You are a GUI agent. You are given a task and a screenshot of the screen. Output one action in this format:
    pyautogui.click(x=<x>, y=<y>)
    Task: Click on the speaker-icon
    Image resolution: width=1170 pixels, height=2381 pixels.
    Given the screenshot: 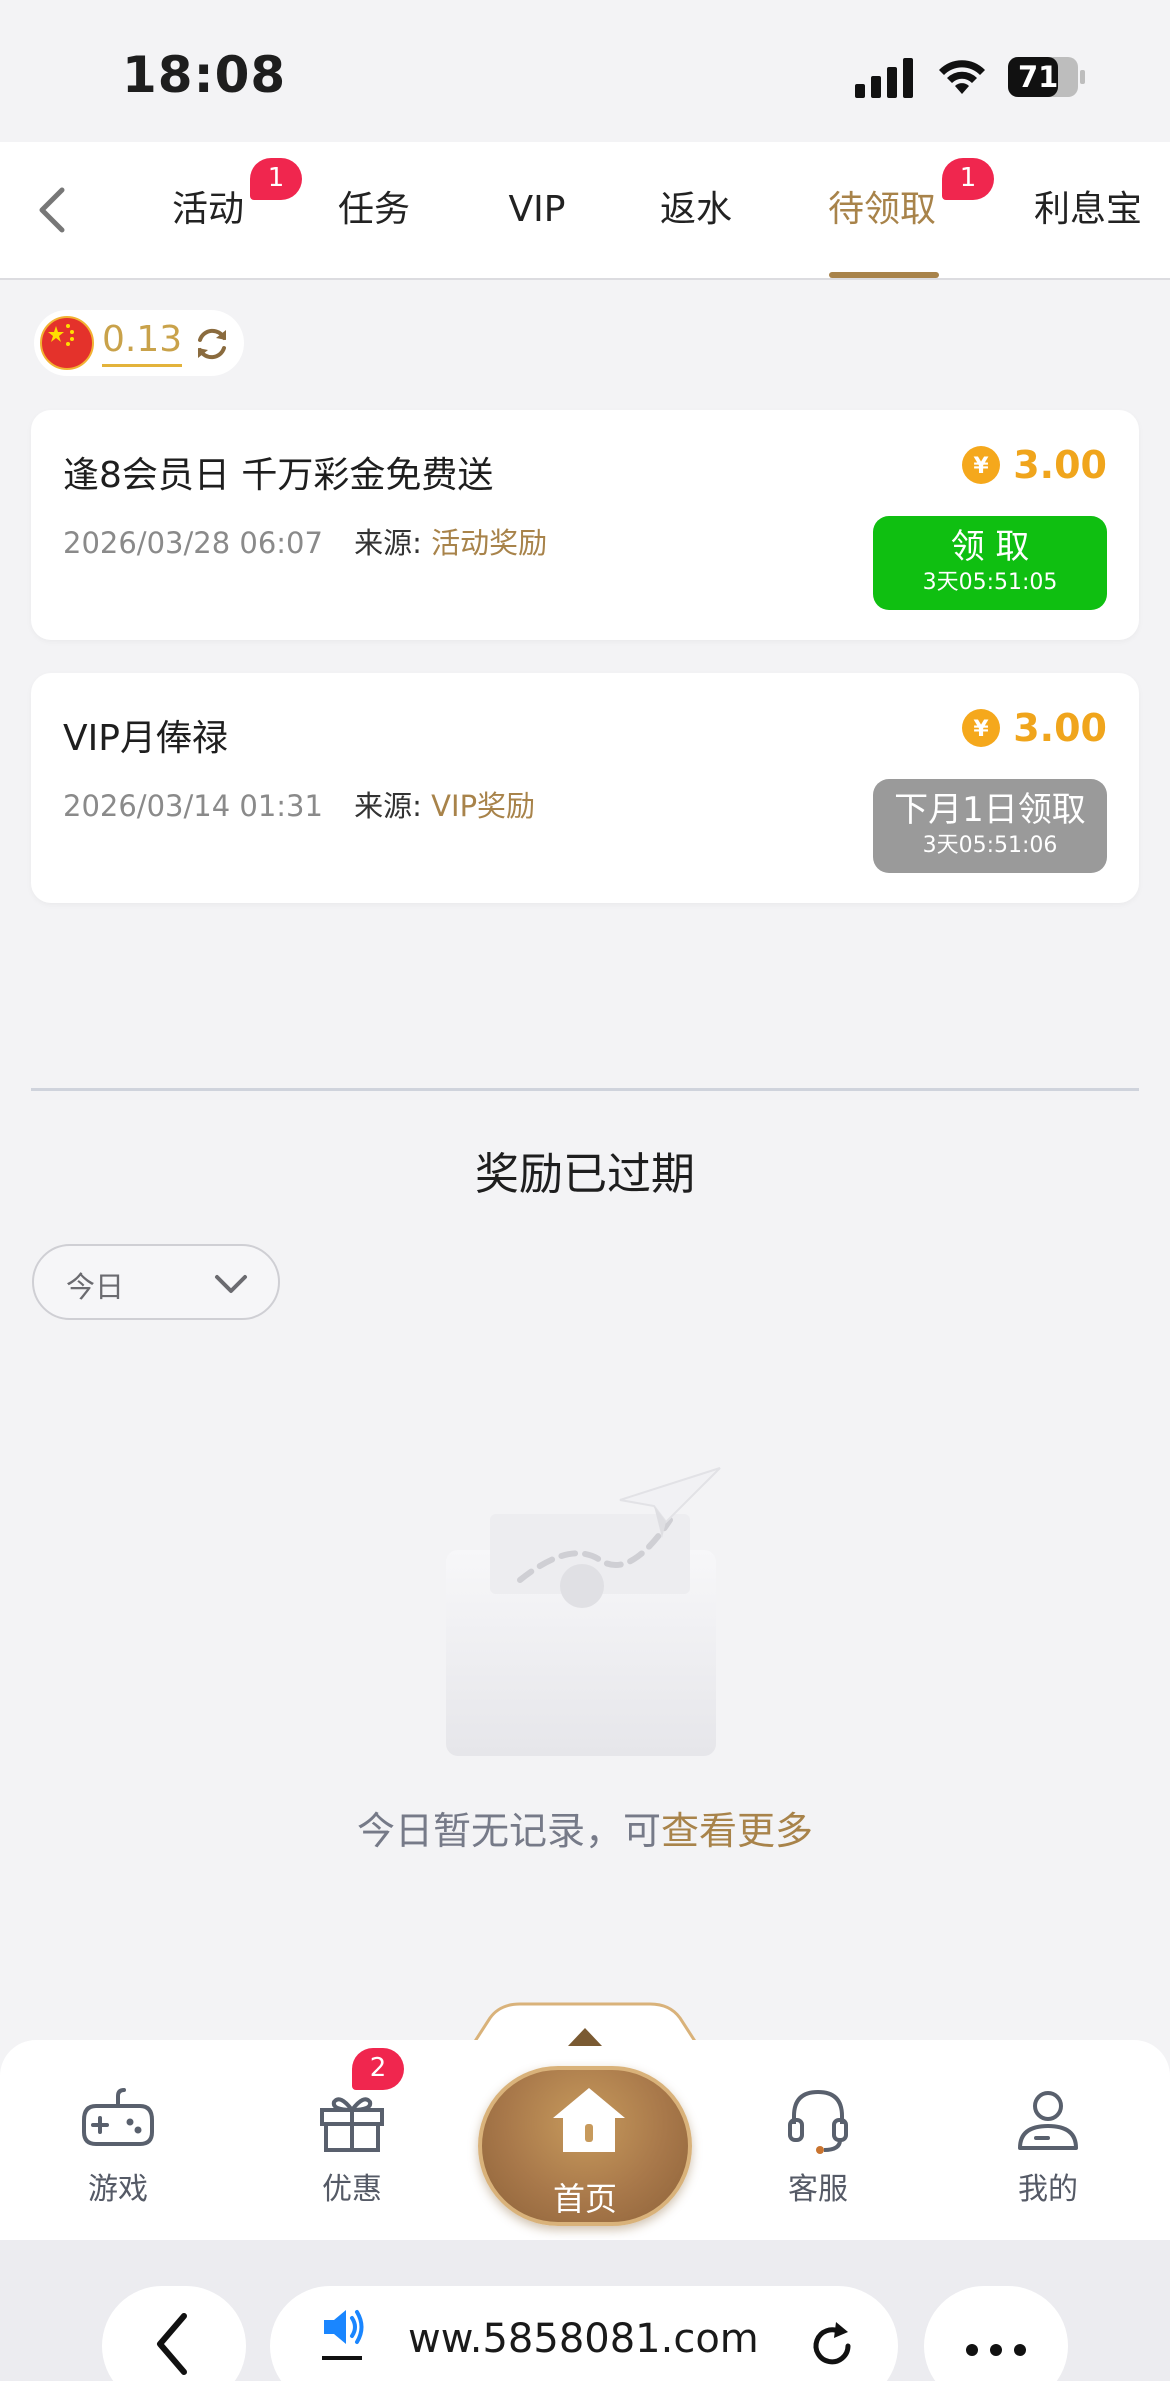 What is the action you would take?
    pyautogui.click(x=343, y=2336)
    